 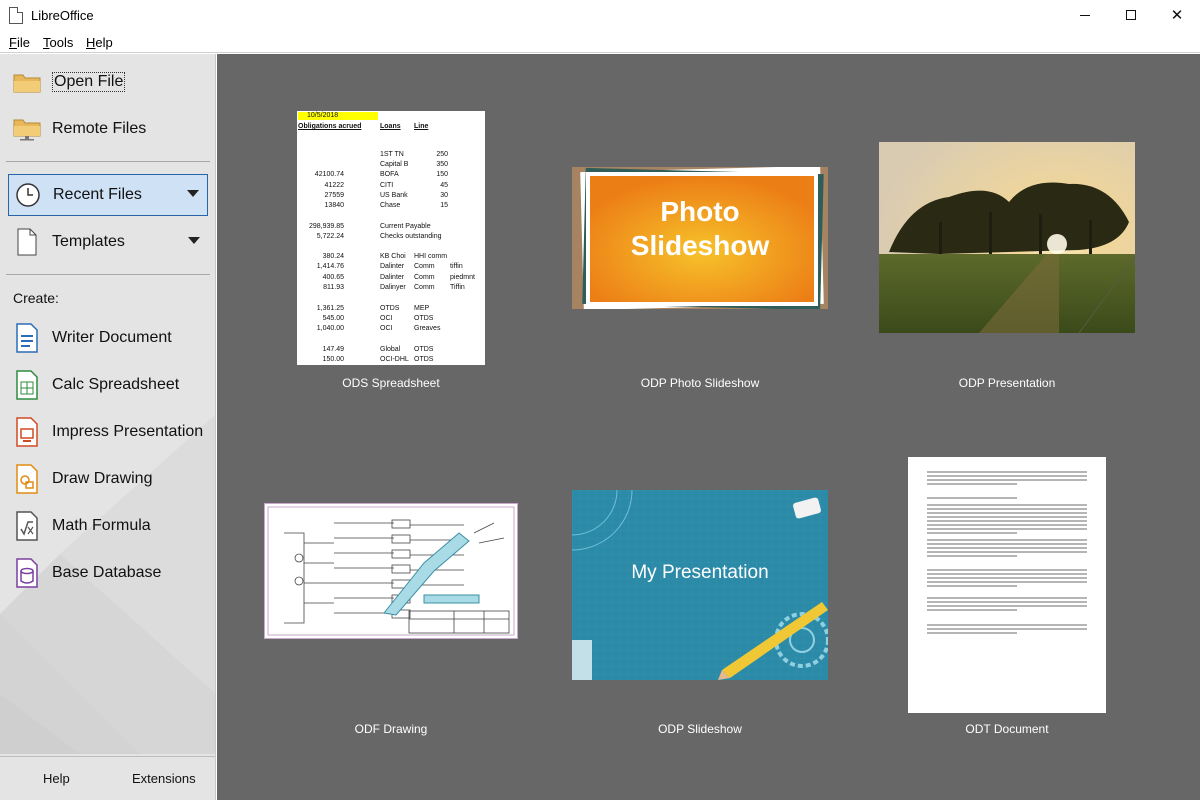 What do you see at coordinates (88, 241) in the screenshot?
I see `templates-label: Templates` at bounding box center [88, 241].